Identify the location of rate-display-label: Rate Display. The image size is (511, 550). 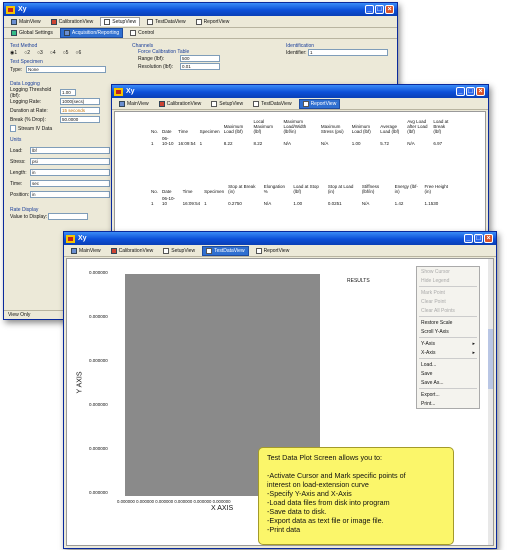
(24, 210).